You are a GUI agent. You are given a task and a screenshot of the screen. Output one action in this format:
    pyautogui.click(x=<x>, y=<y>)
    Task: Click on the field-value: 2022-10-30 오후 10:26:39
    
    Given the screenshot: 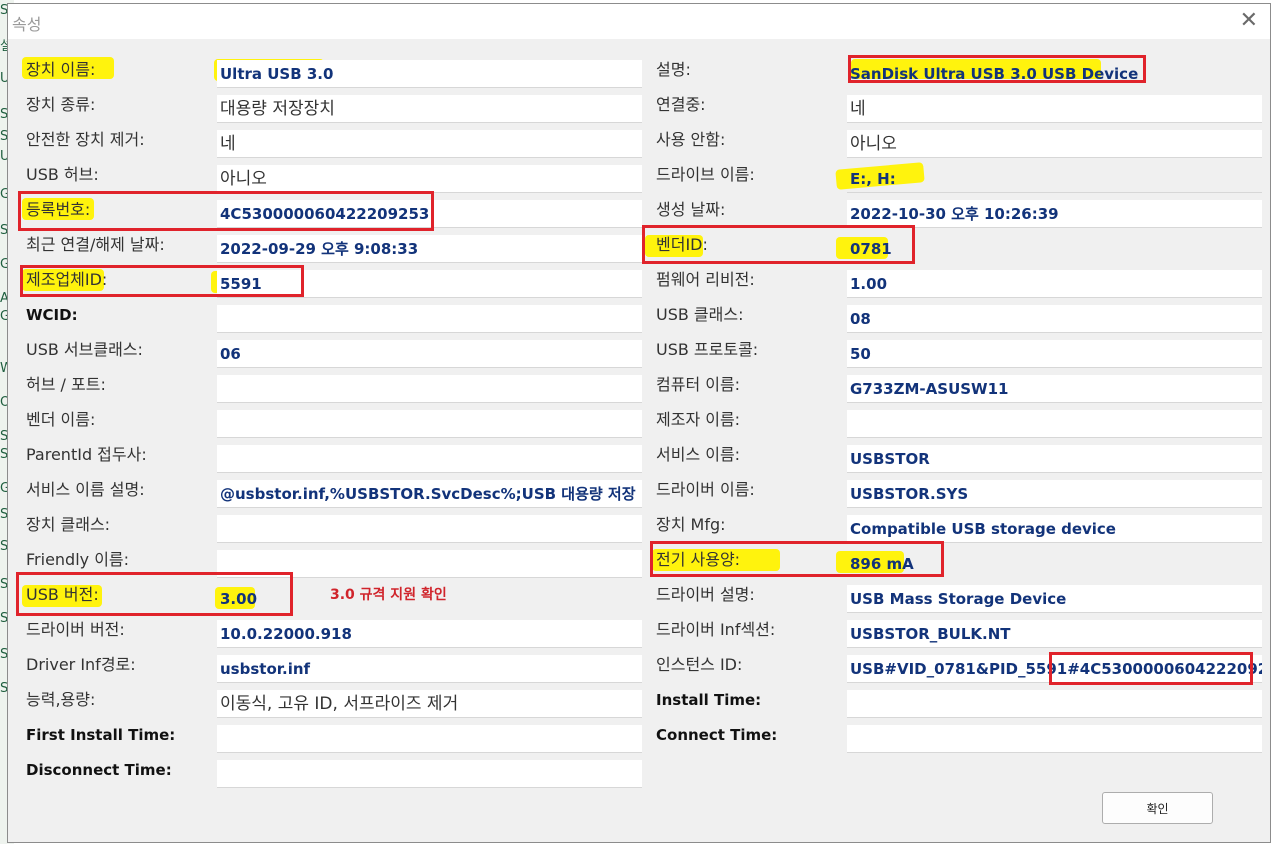 What is the action you would take?
    pyautogui.click(x=1054, y=214)
    